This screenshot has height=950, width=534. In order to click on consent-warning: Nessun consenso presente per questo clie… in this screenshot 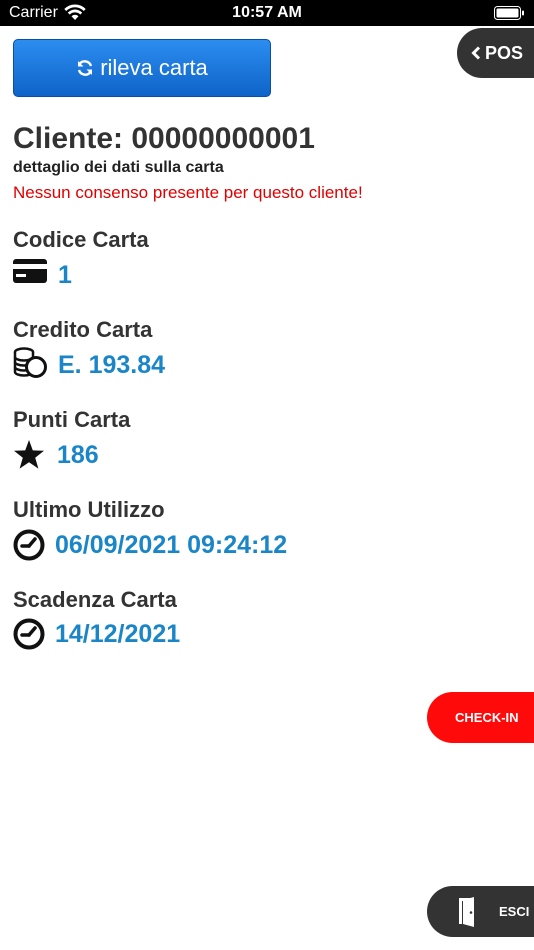, I will do `click(188, 192)`.